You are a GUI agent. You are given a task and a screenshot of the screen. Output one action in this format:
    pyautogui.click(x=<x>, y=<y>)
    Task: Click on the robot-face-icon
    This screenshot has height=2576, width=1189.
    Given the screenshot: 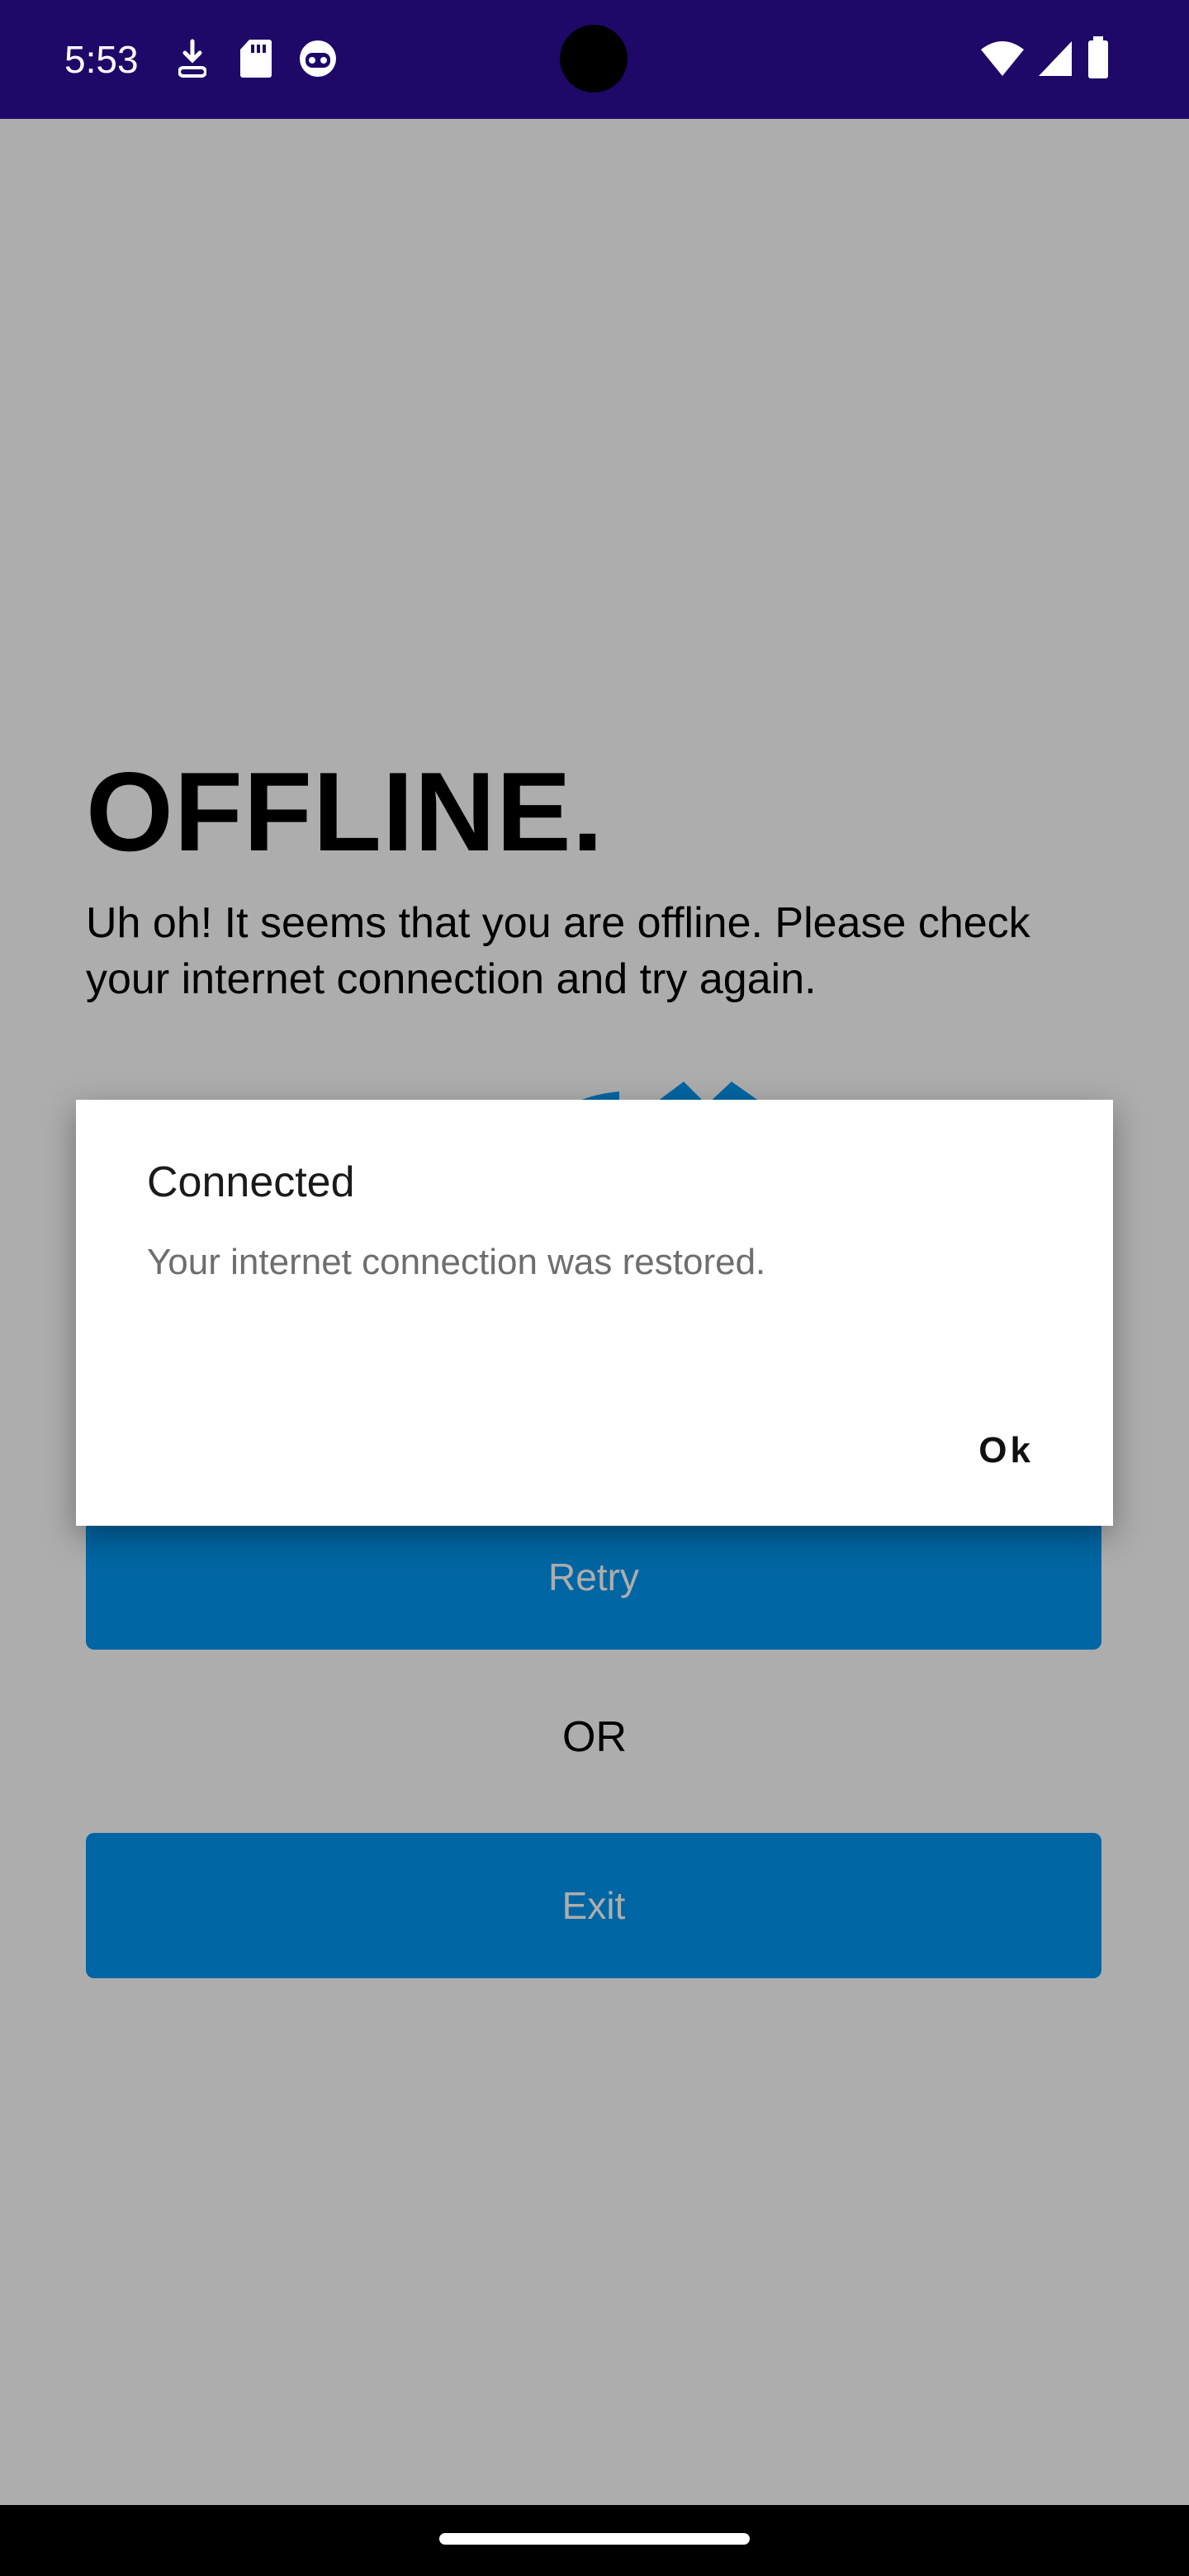 What is the action you would take?
    pyautogui.click(x=318, y=60)
    